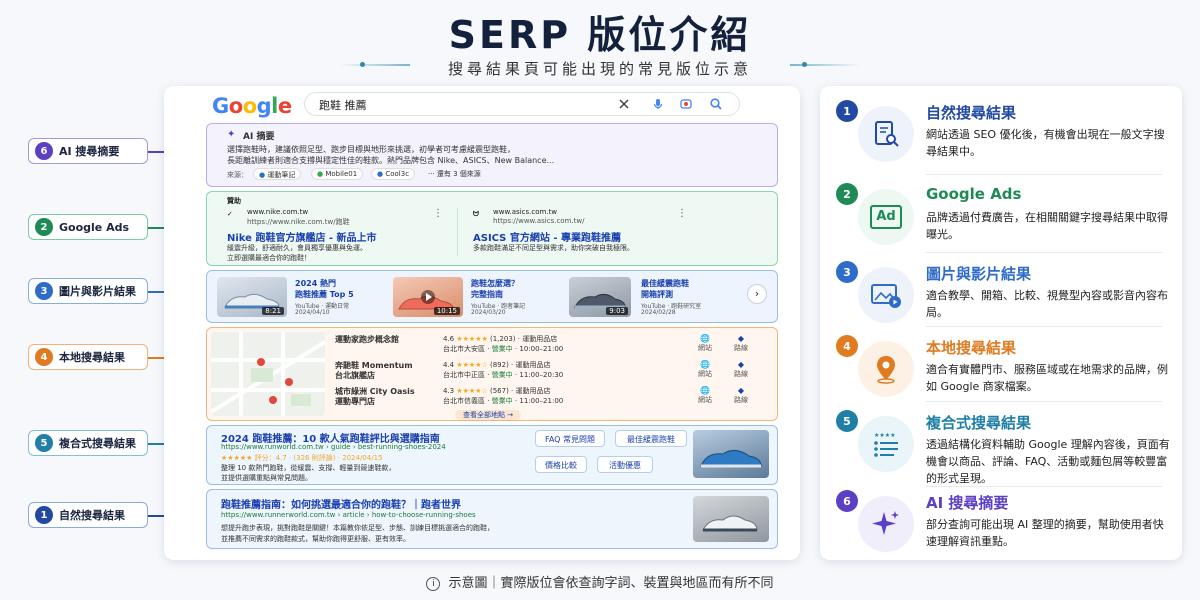 This screenshot has height=600, width=1200. I want to click on label-number: 6, so click(44, 151).